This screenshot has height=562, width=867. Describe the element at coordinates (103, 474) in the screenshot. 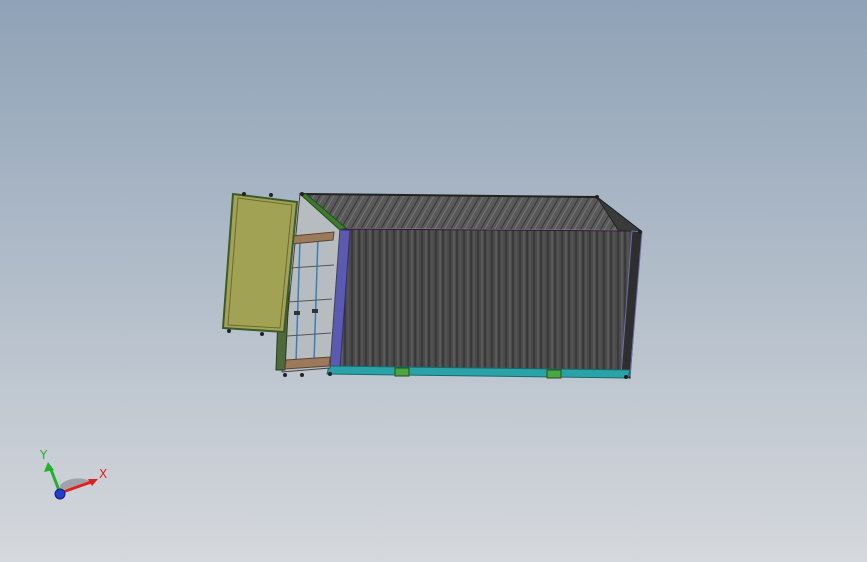

I see `triad-x-label: X` at that location.